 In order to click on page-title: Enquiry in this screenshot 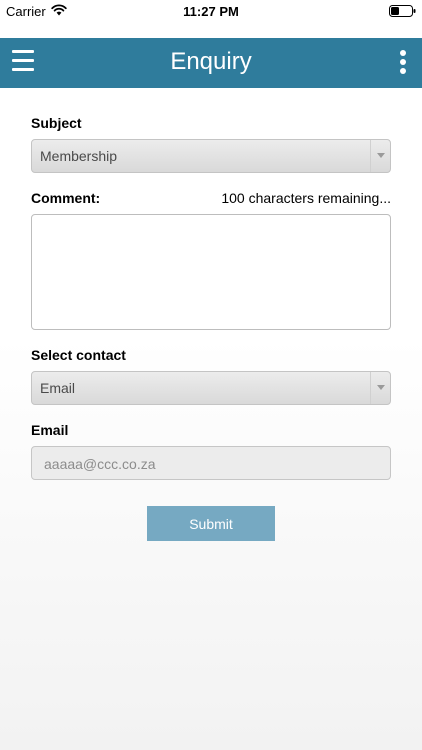, I will do `click(211, 61)`.